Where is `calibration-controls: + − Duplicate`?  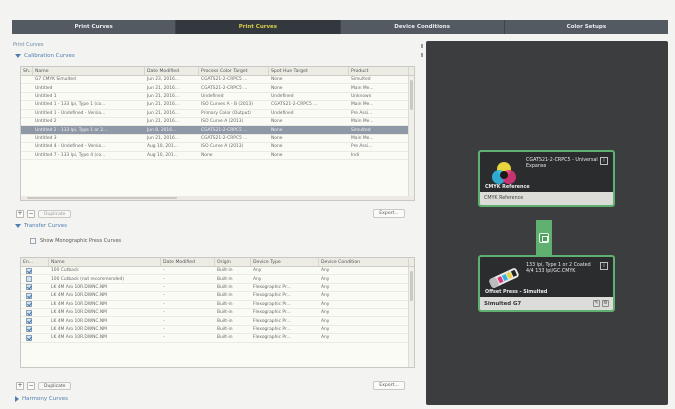
calibration-controls: + − Duplicate is located at coordinates (44, 214).